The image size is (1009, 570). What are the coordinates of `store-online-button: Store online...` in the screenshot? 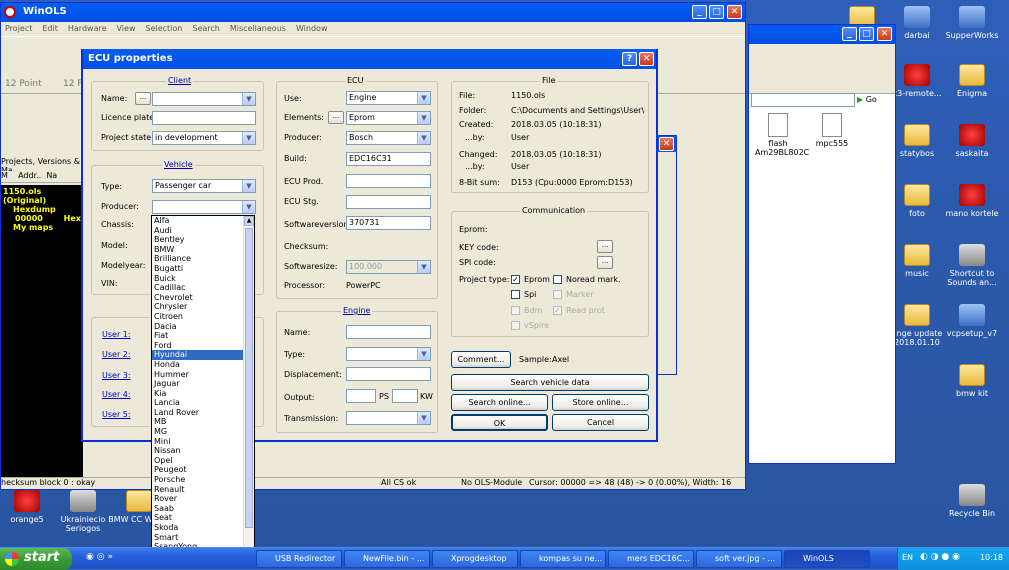 It's located at (600, 402).